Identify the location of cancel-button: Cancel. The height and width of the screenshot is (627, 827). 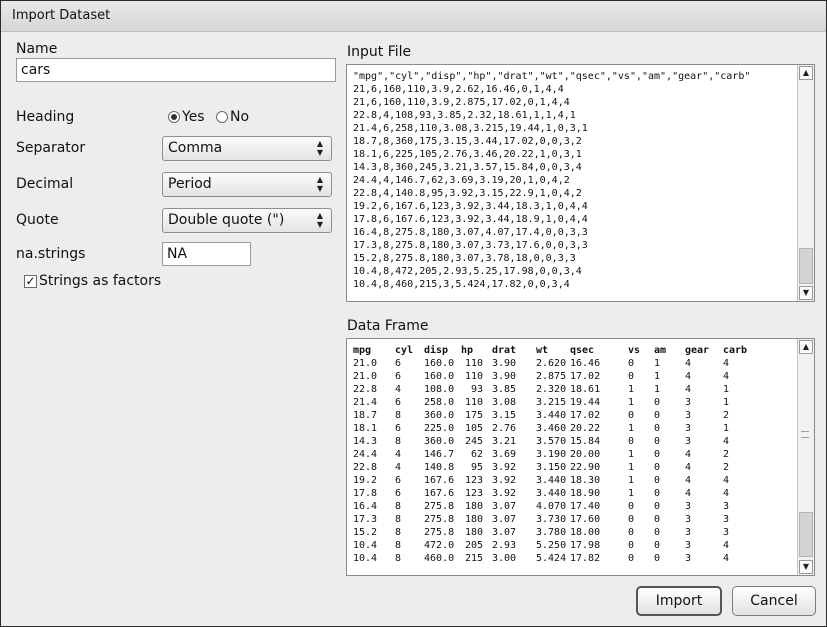
(774, 601).